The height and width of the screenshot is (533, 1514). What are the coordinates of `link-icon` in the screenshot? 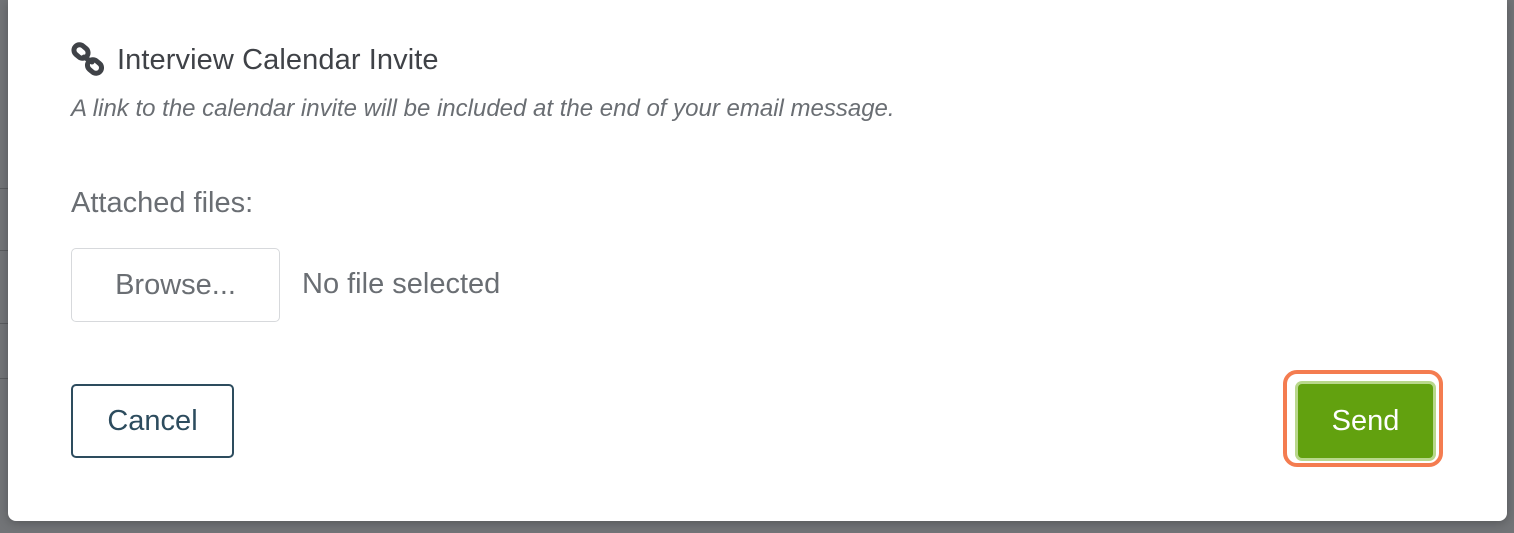 It's located at (89, 60).